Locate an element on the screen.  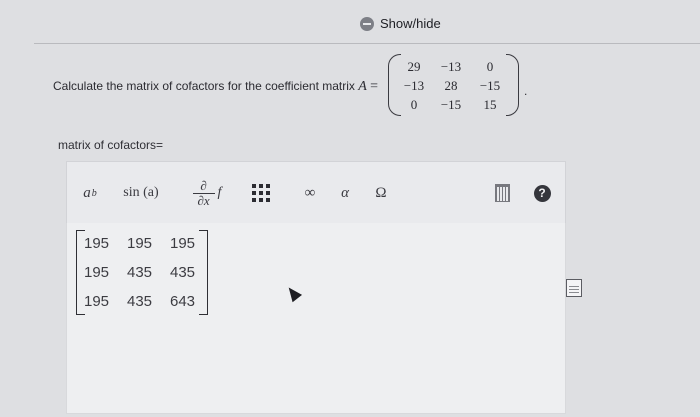
divider is located at coordinates (367, 43).